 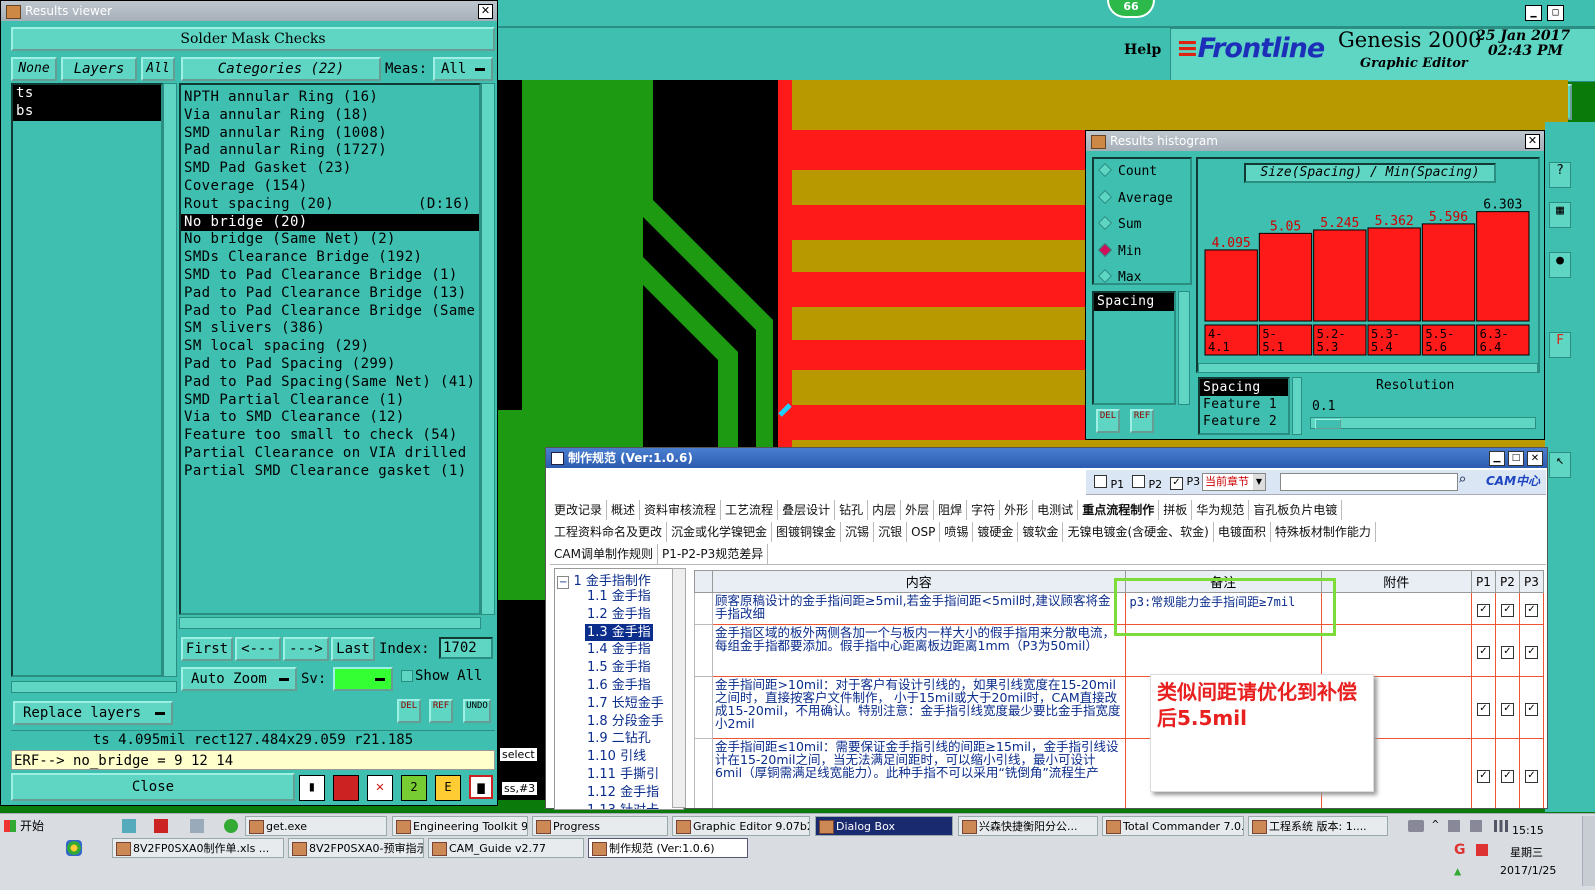 What do you see at coordinates (161, 826) in the screenshot?
I see `pdf-icon` at bounding box center [161, 826].